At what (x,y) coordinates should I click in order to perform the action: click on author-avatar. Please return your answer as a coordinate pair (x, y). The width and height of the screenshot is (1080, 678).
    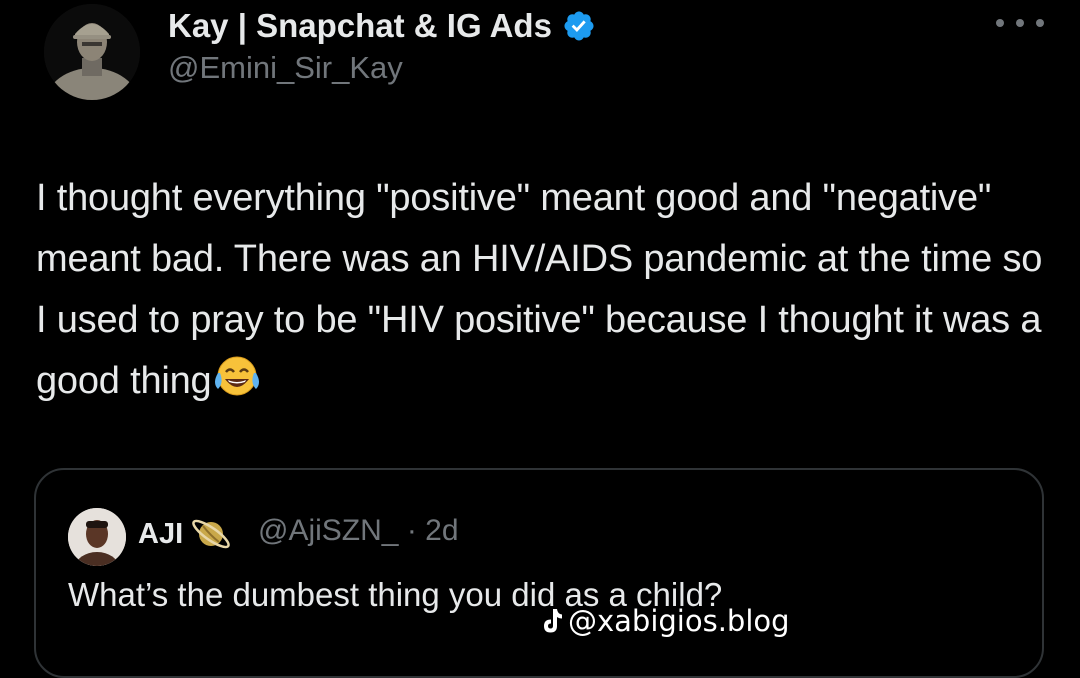
    Looking at the image, I should click on (92, 52).